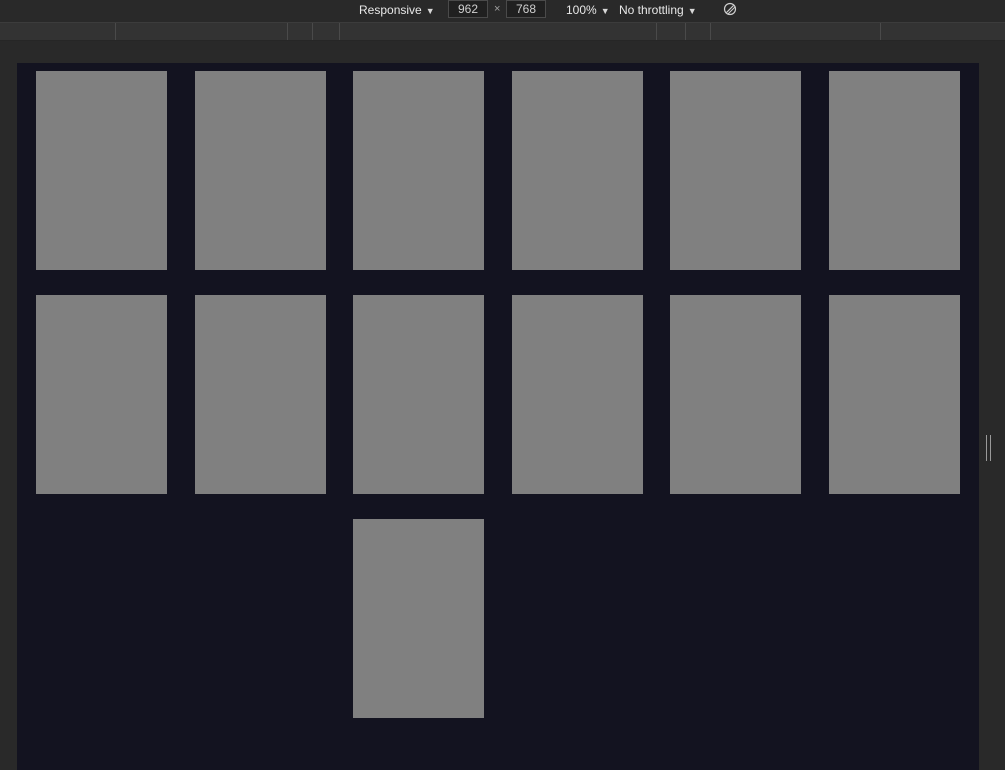 Image resolution: width=1005 pixels, height=770 pixels. What do you see at coordinates (502, 52) in the screenshot?
I see `viewport-gutter` at bounding box center [502, 52].